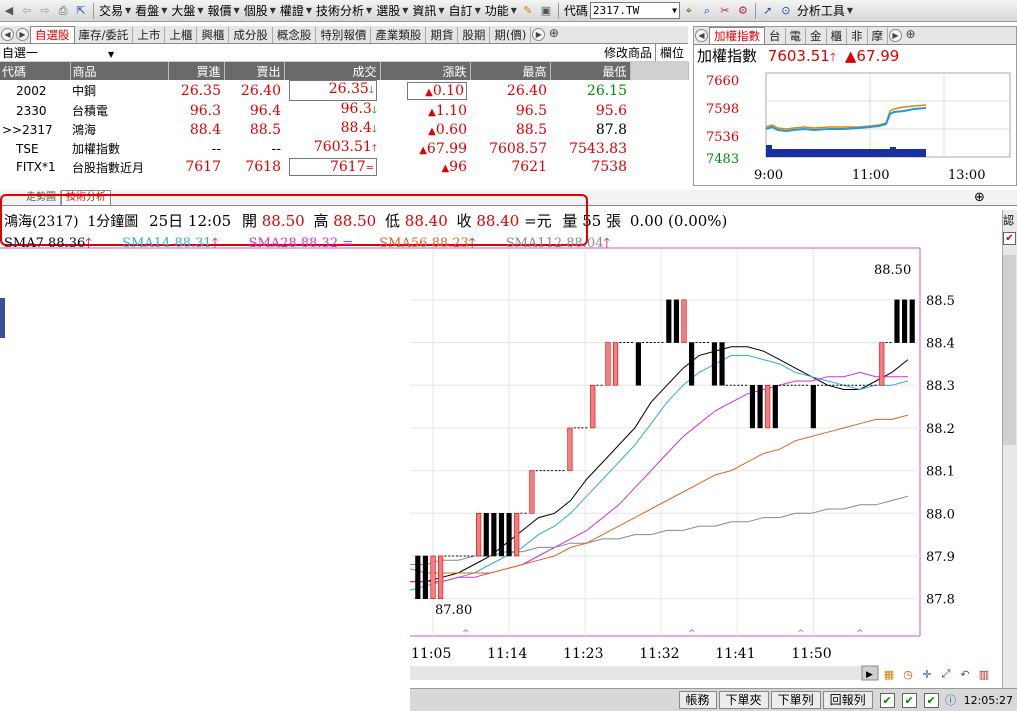  Describe the element at coordinates (58, 52) in the screenshot. I see `list-selector: 自選一 ▼` at that location.